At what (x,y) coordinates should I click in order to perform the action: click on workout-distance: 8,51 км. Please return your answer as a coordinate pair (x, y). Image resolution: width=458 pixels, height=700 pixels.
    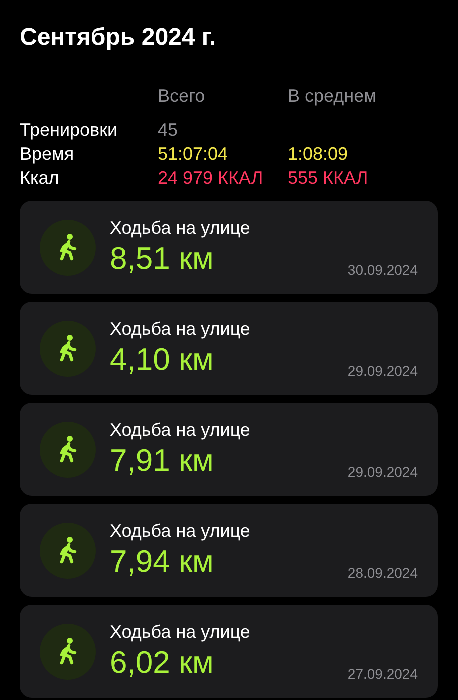
    Looking at the image, I should click on (162, 259).